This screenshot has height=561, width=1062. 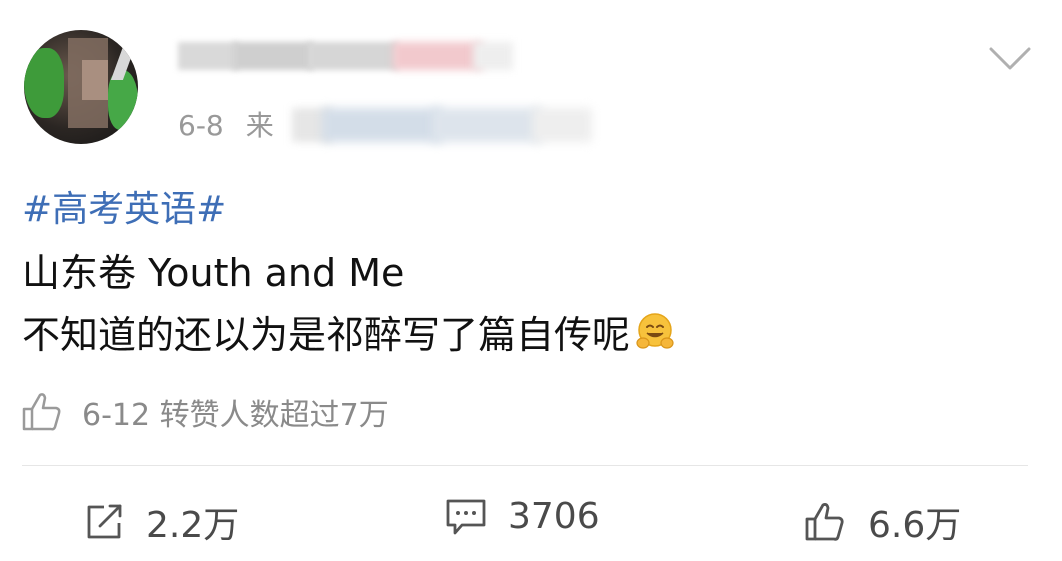 I want to click on repost-milestone-text: 6-12 转赞人数超过7万, so click(x=235, y=415).